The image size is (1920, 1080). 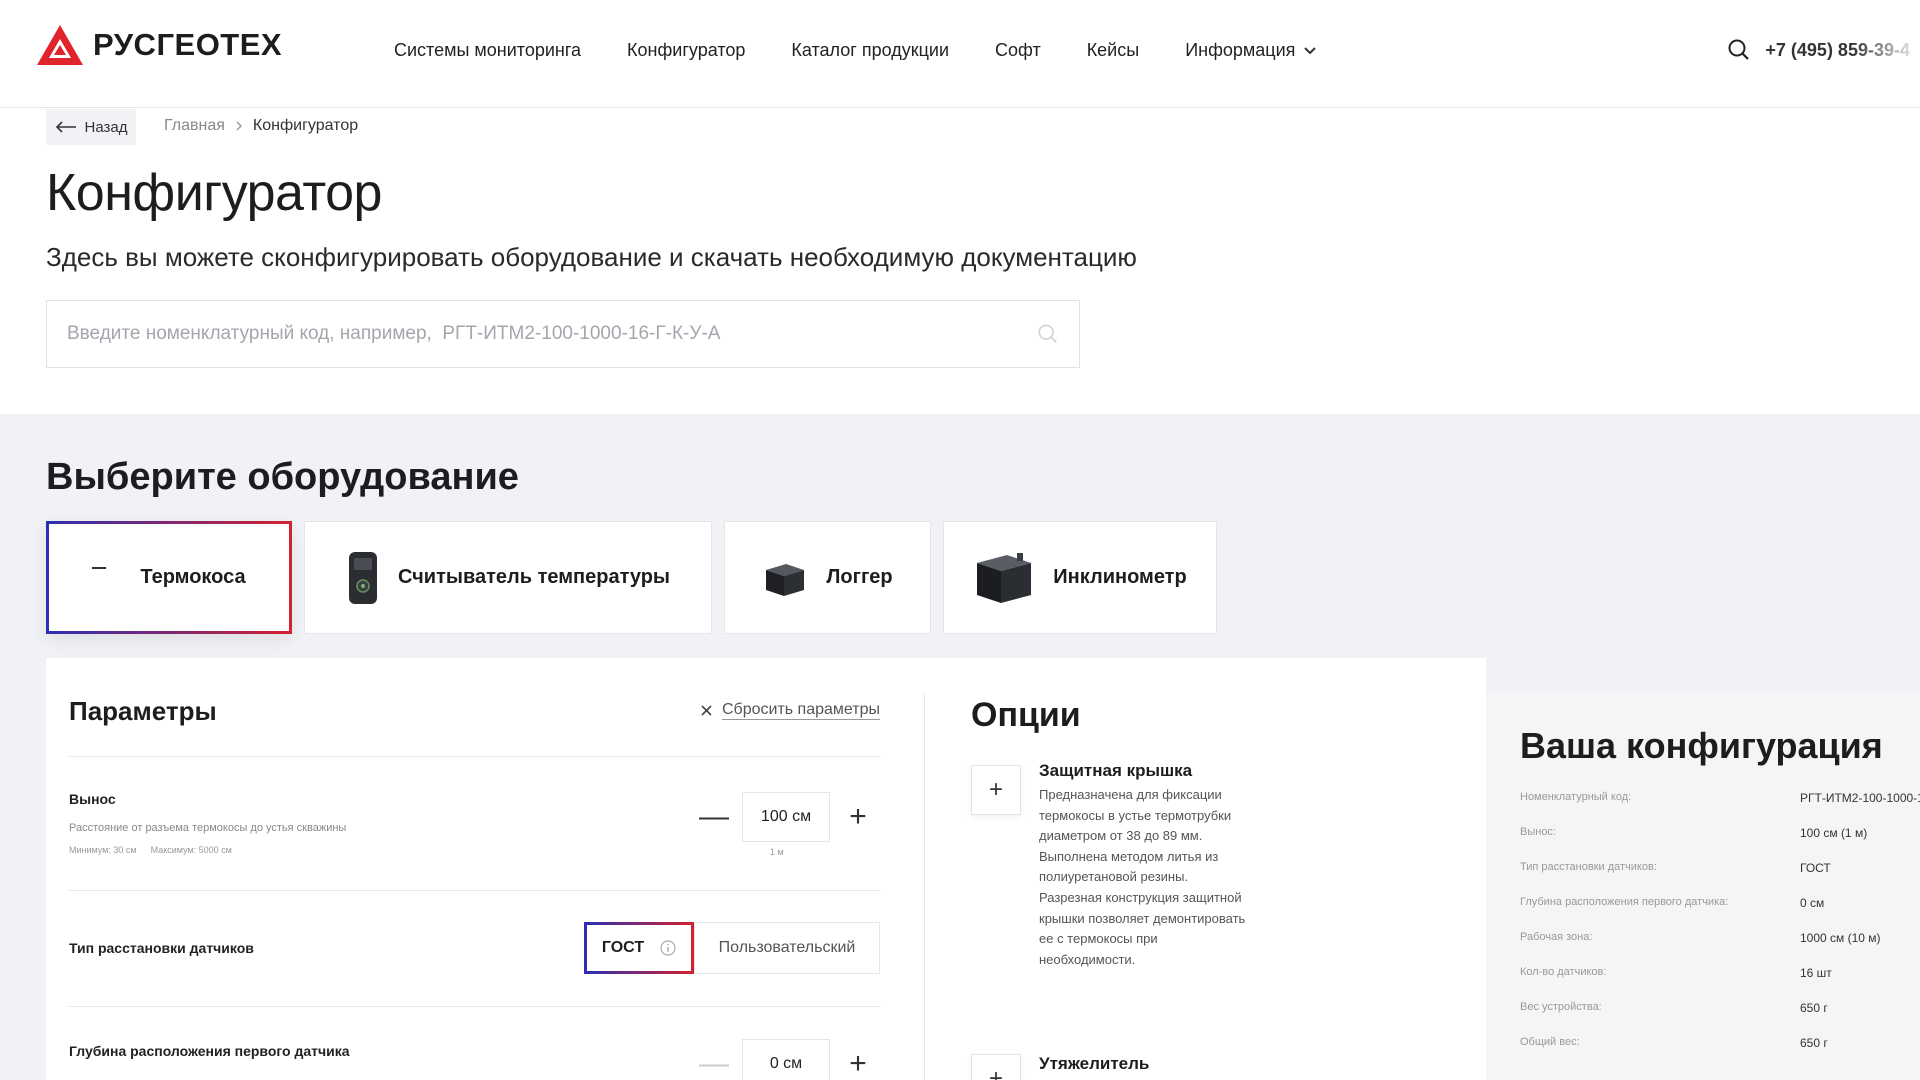 What do you see at coordinates (1588, 867) in the screenshot?
I see `config-key: Тип расстановки датчиков:` at bounding box center [1588, 867].